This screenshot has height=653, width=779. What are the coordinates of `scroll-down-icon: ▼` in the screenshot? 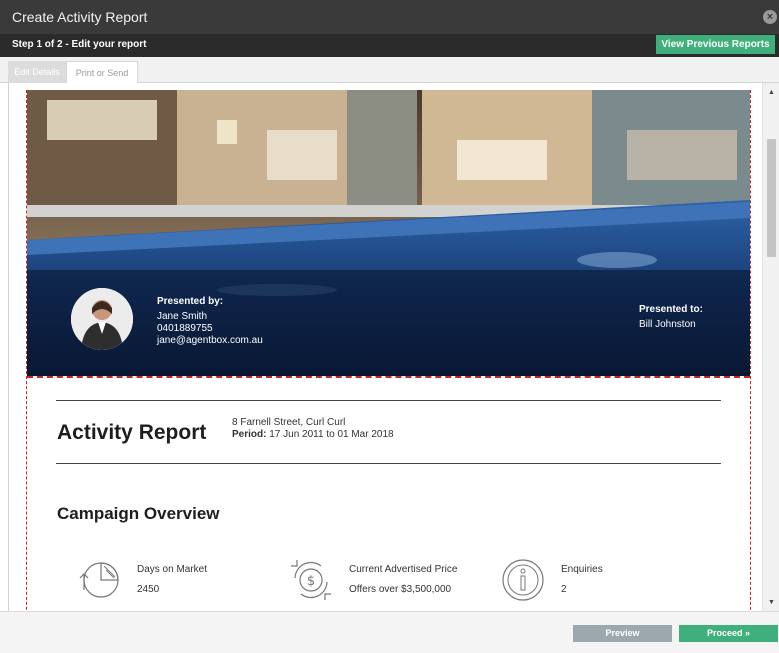 It's located at (771, 602).